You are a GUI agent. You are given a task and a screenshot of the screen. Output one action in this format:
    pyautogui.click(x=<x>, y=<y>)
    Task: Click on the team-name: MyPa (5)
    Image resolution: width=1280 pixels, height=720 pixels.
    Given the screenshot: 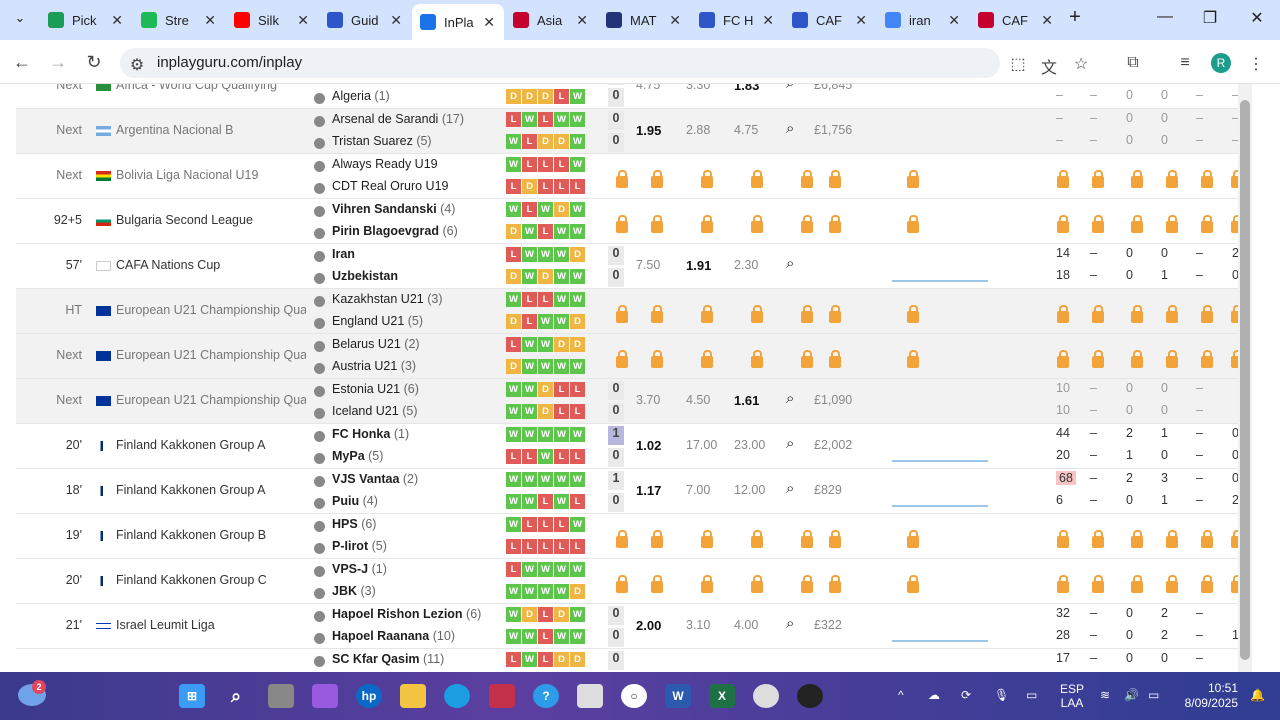 What is the action you would take?
    pyautogui.click(x=357, y=456)
    